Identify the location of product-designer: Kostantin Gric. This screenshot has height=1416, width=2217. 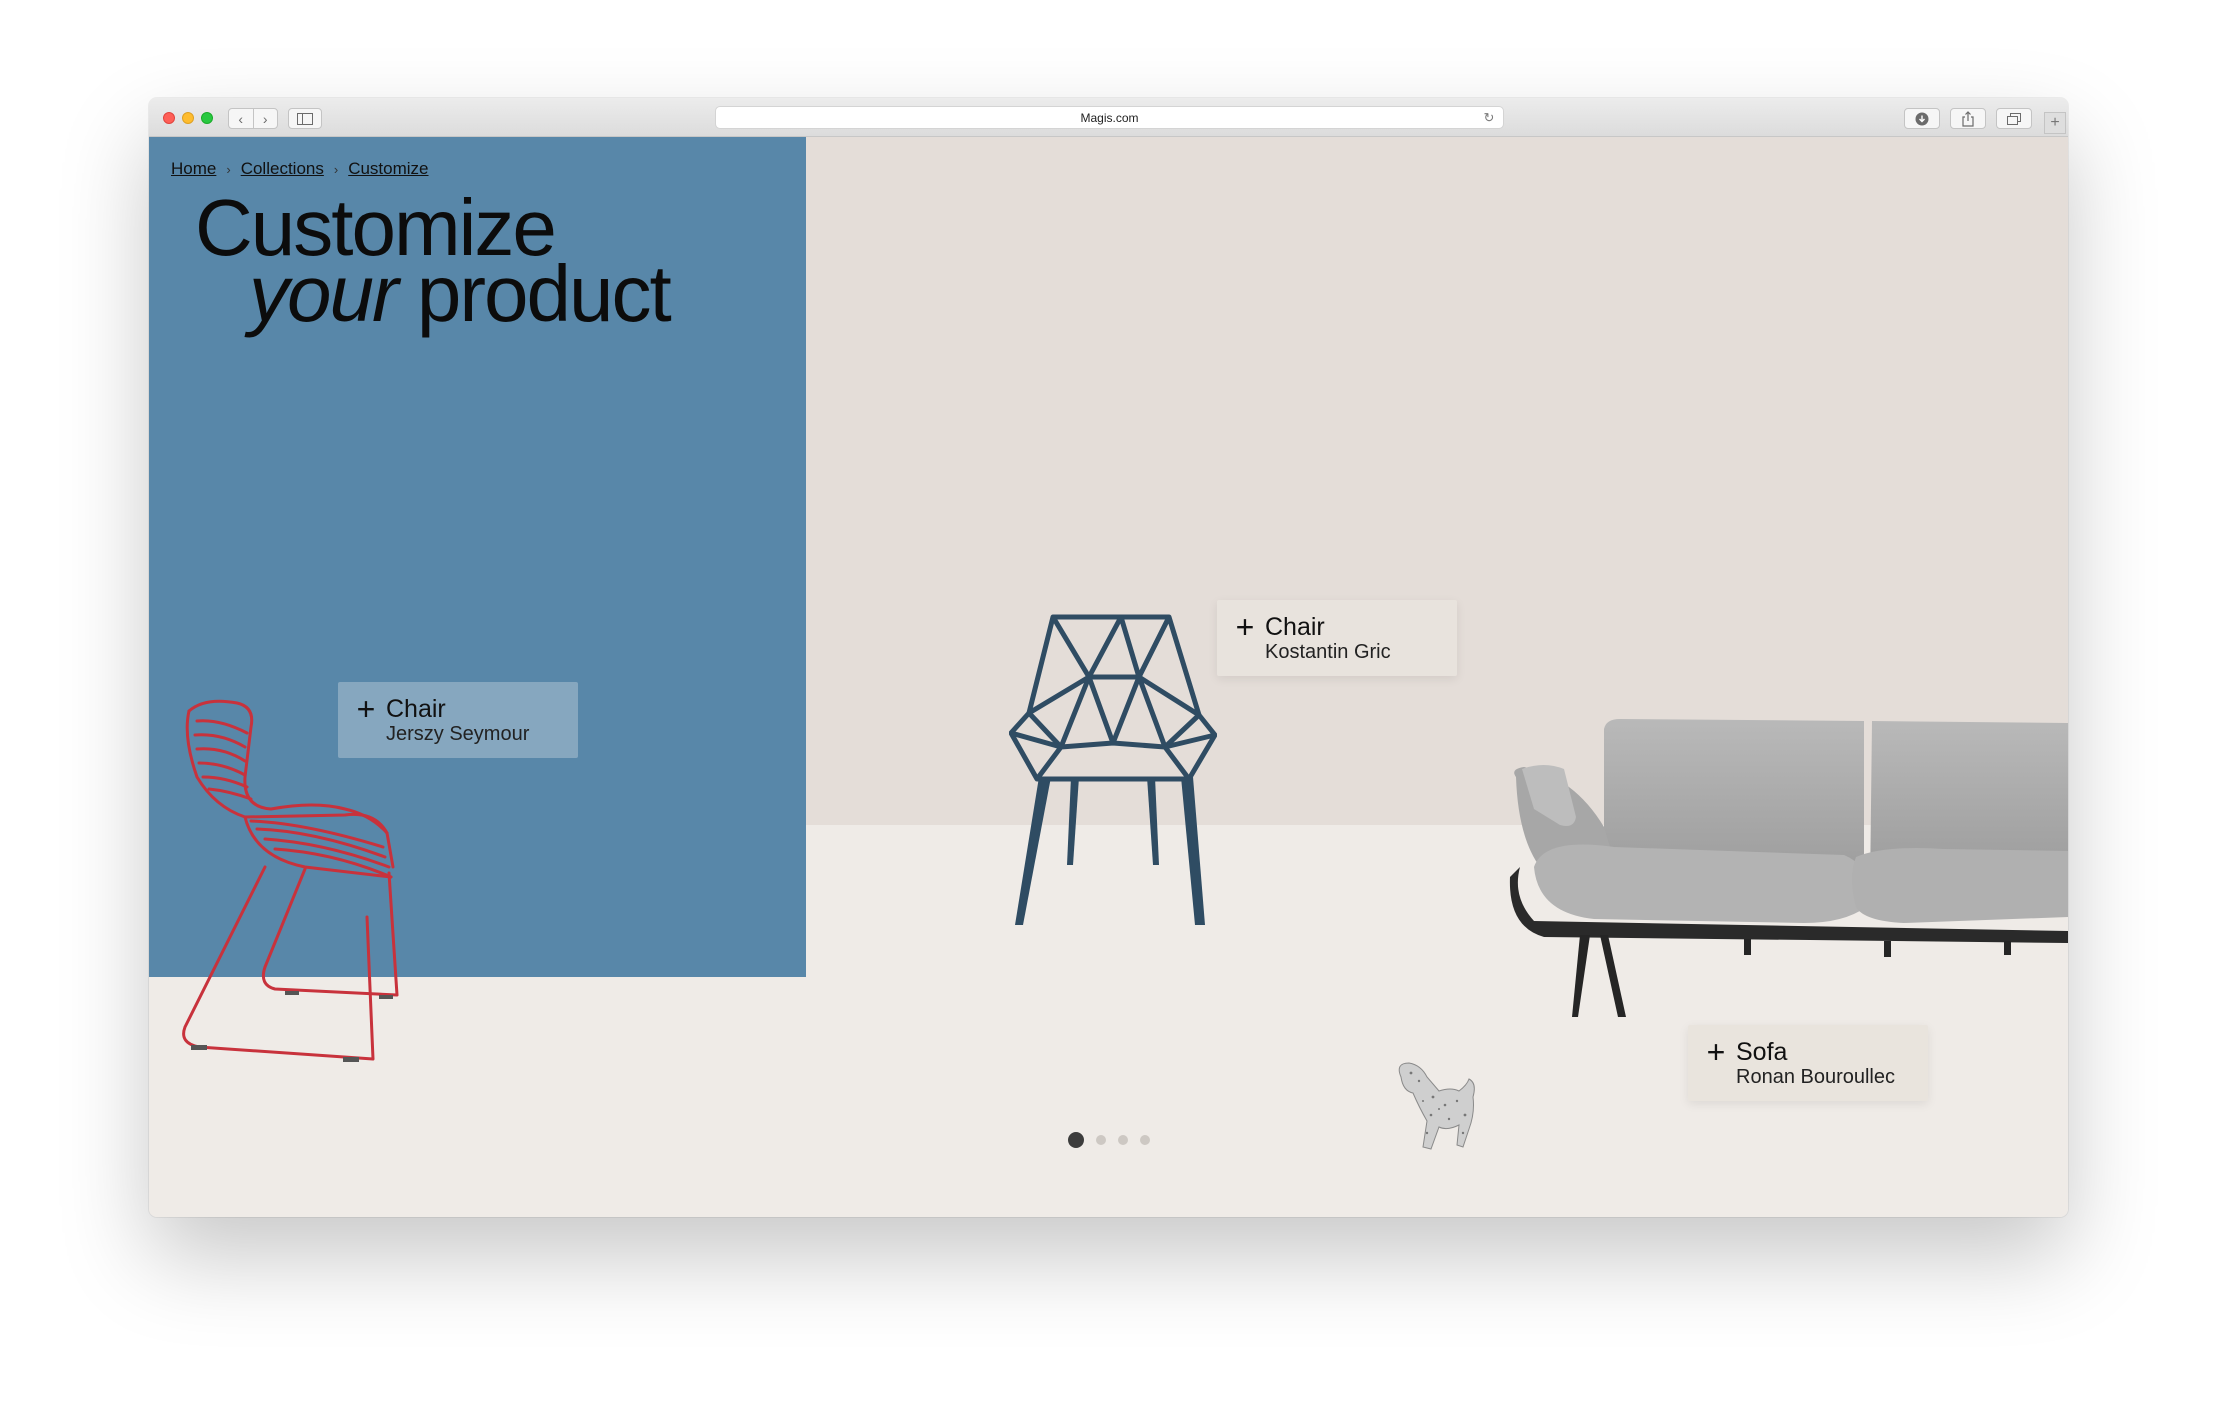
(1328, 652).